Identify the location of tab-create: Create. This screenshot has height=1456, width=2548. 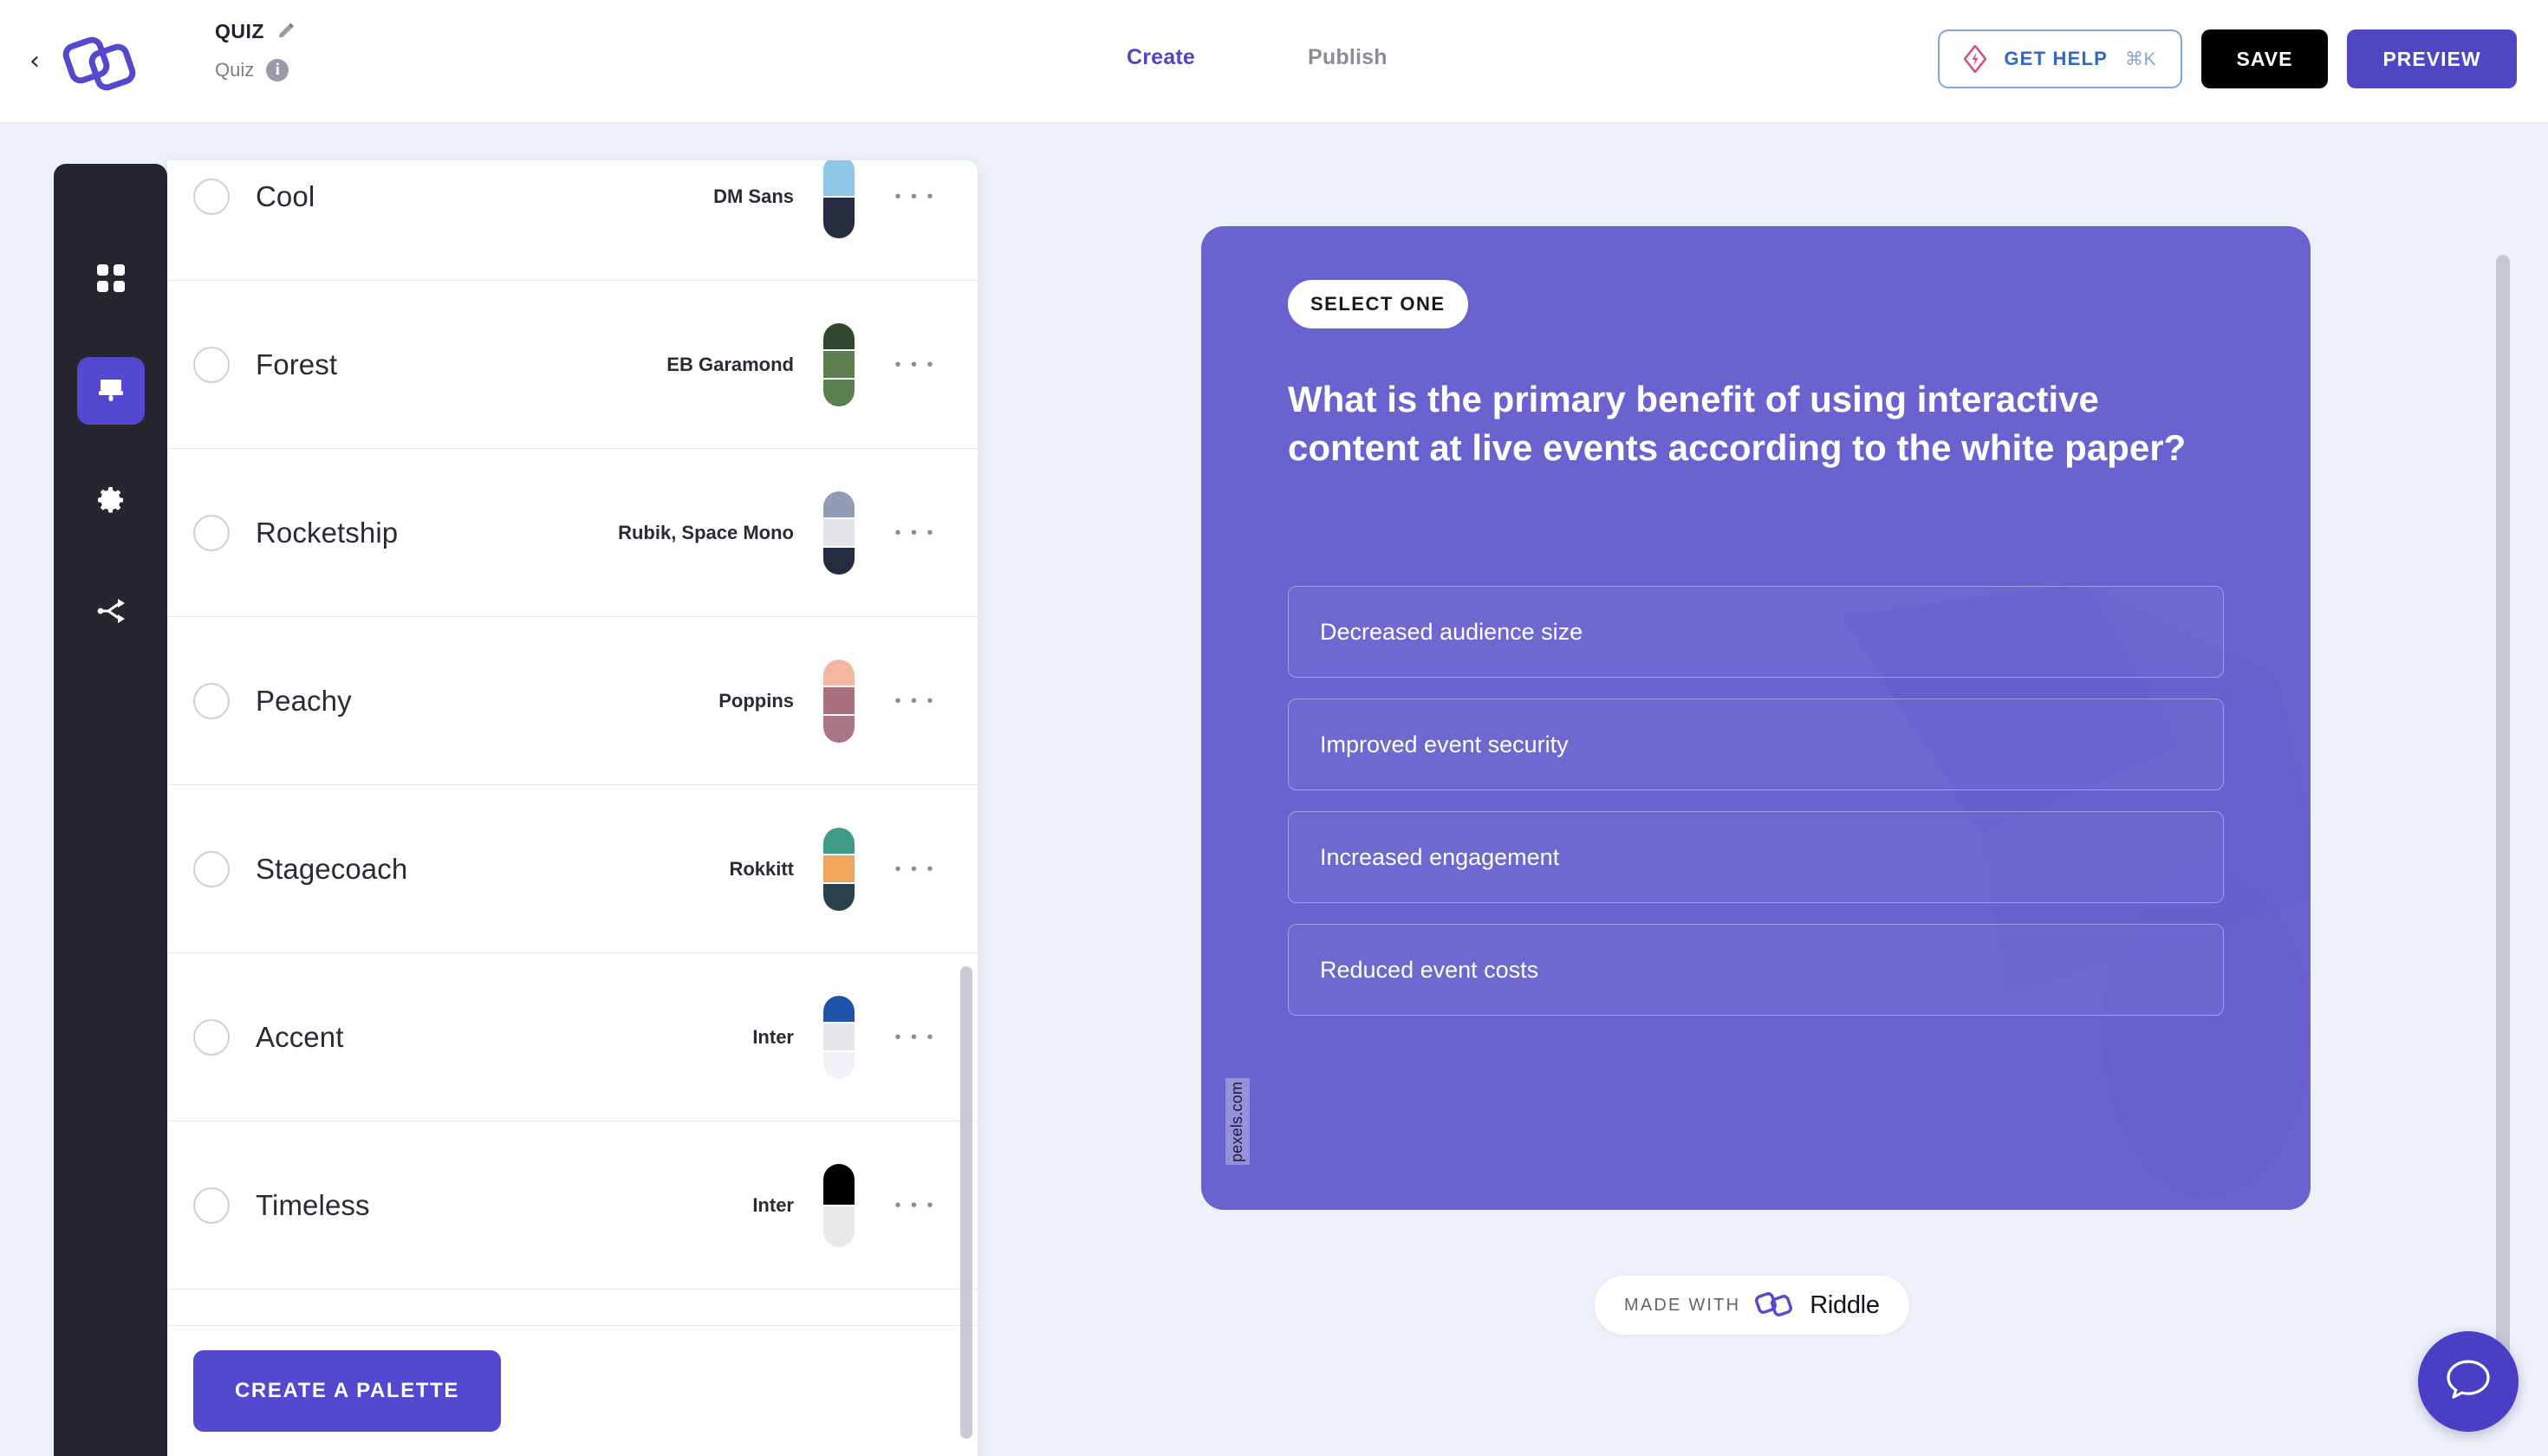
(1161, 57).